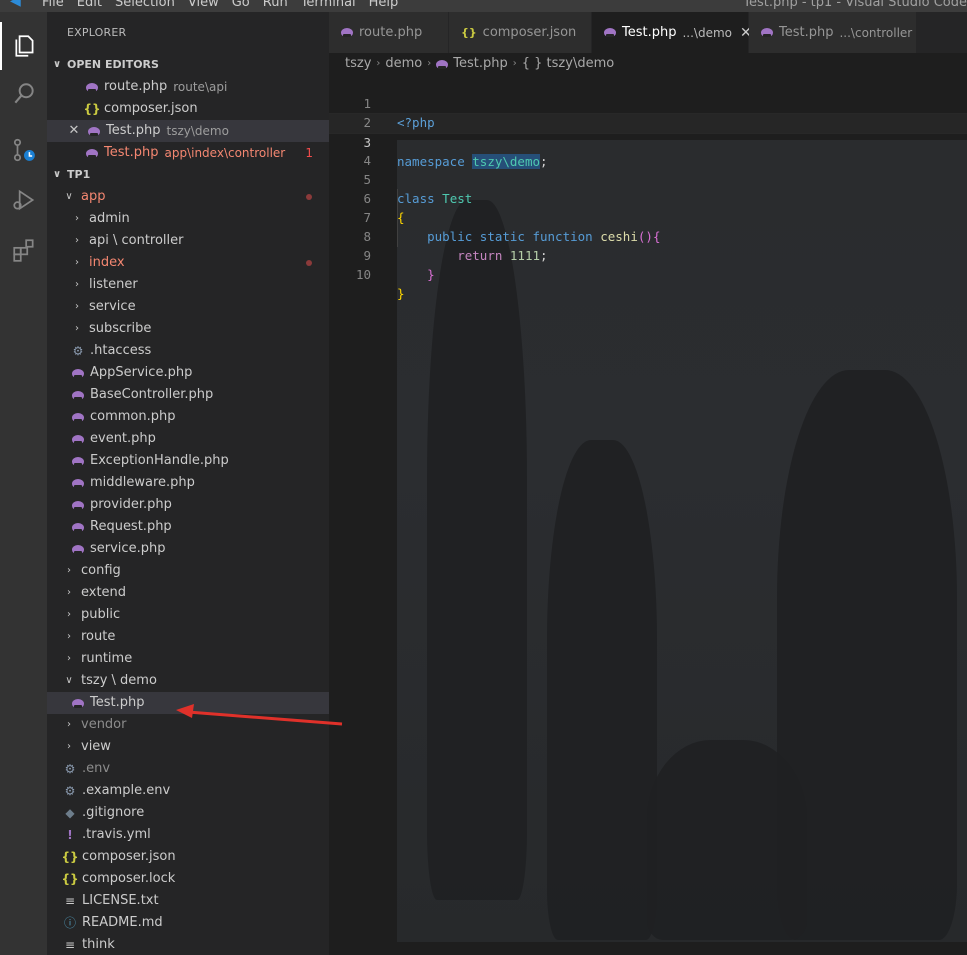 Image resolution: width=967 pixels, height=955 pixels. Describe the element at coordinates (188, 879) in the screenshot. I see `tree-file: {} composer.lock` at that location.